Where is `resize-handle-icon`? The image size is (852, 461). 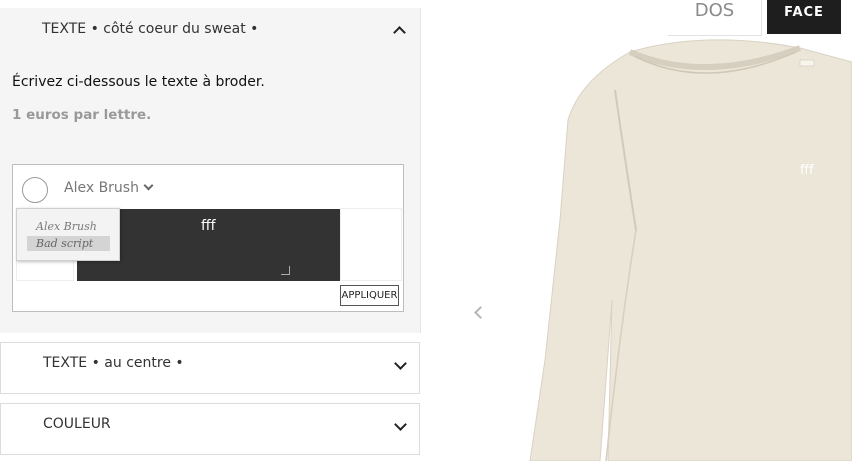 resize-handle-icon is located at coordinates (285, 270).